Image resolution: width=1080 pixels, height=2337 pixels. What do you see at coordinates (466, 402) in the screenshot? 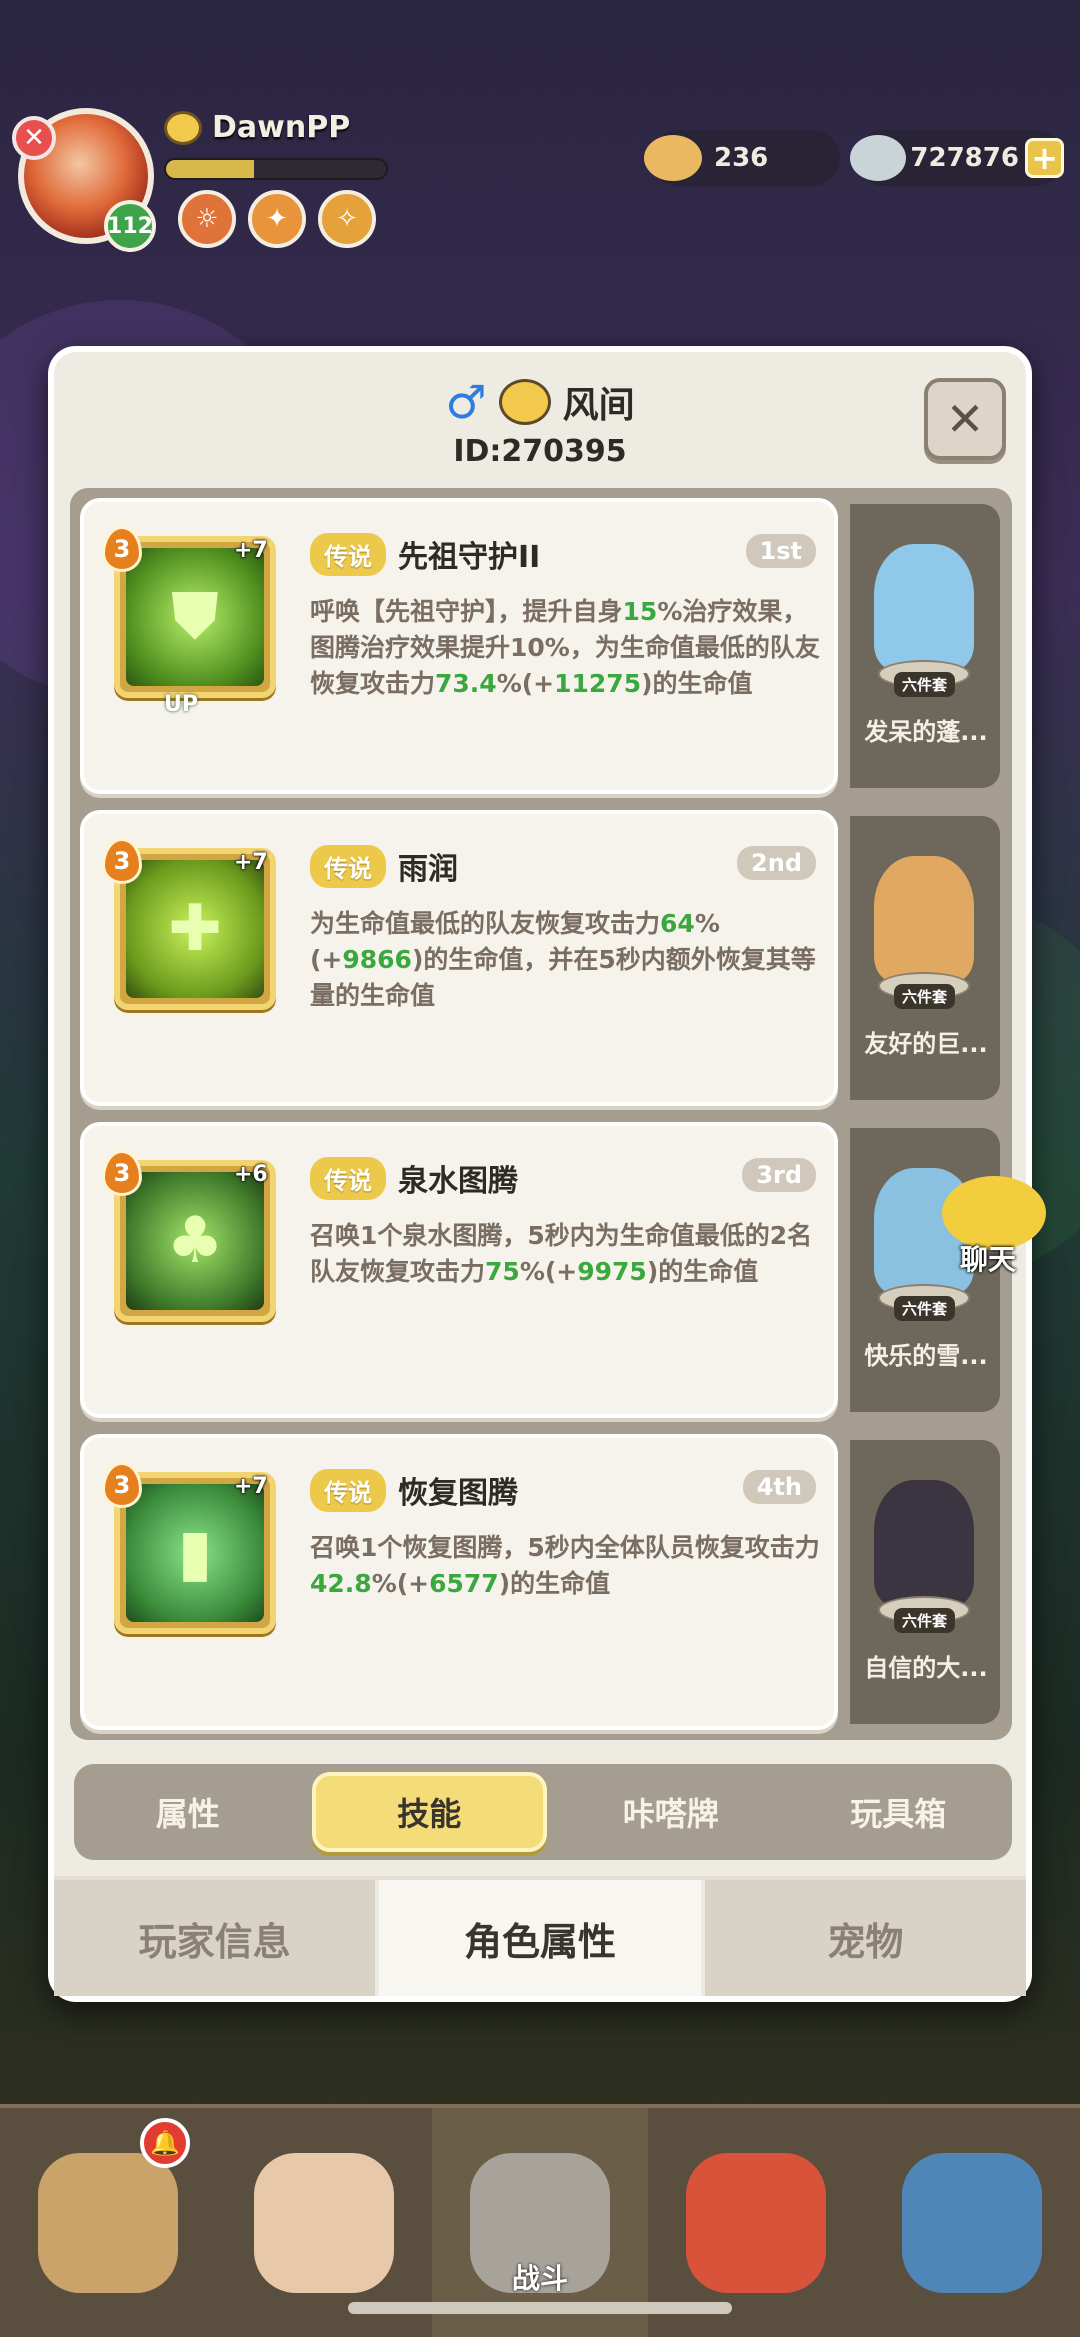
I see `male-icon: ♂` at bounding box center [466, 402].